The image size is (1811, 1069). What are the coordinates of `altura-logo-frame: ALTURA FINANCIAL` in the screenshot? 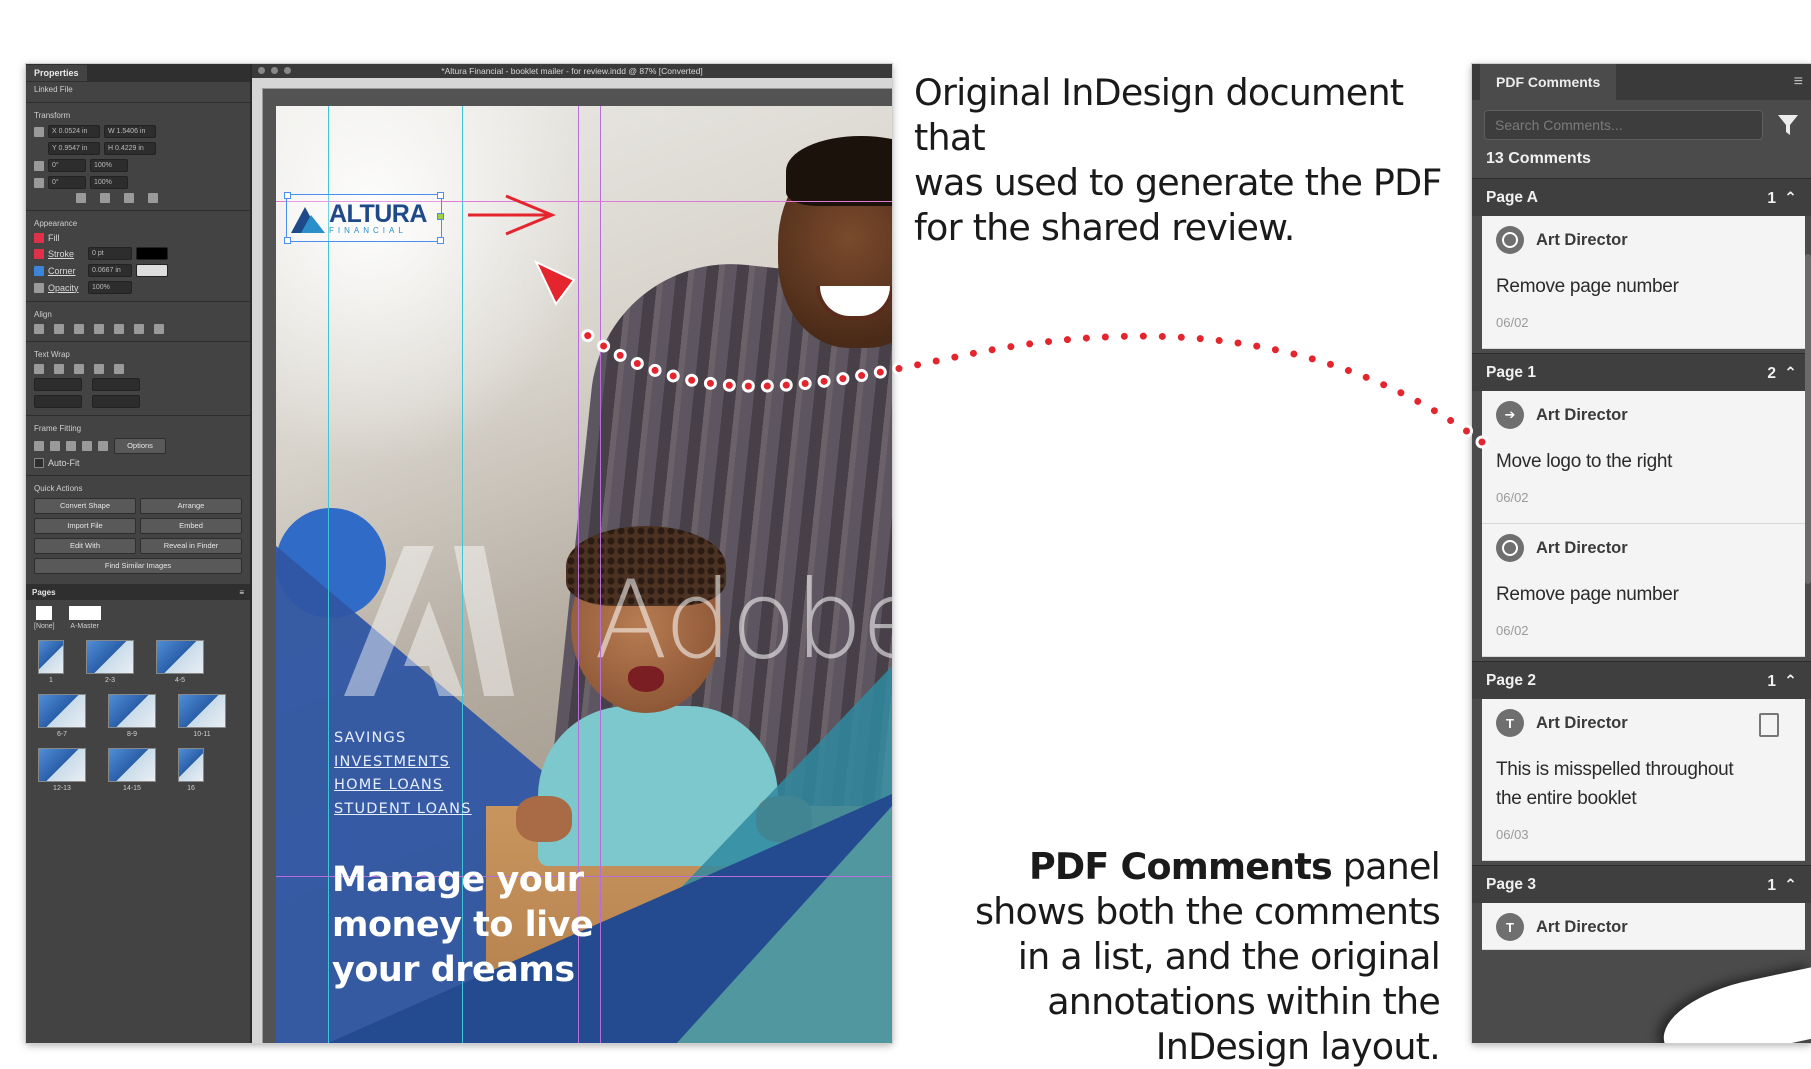 It's located at (364, 218).